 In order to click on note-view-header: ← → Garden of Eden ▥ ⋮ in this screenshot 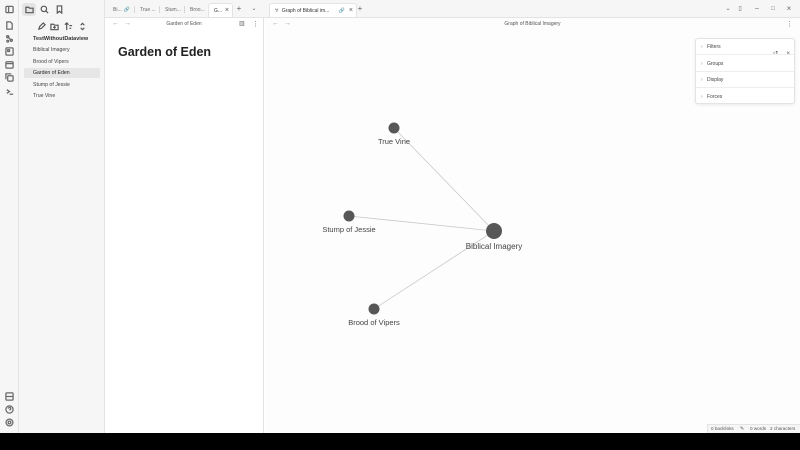, I will do `click(184, 25)`.